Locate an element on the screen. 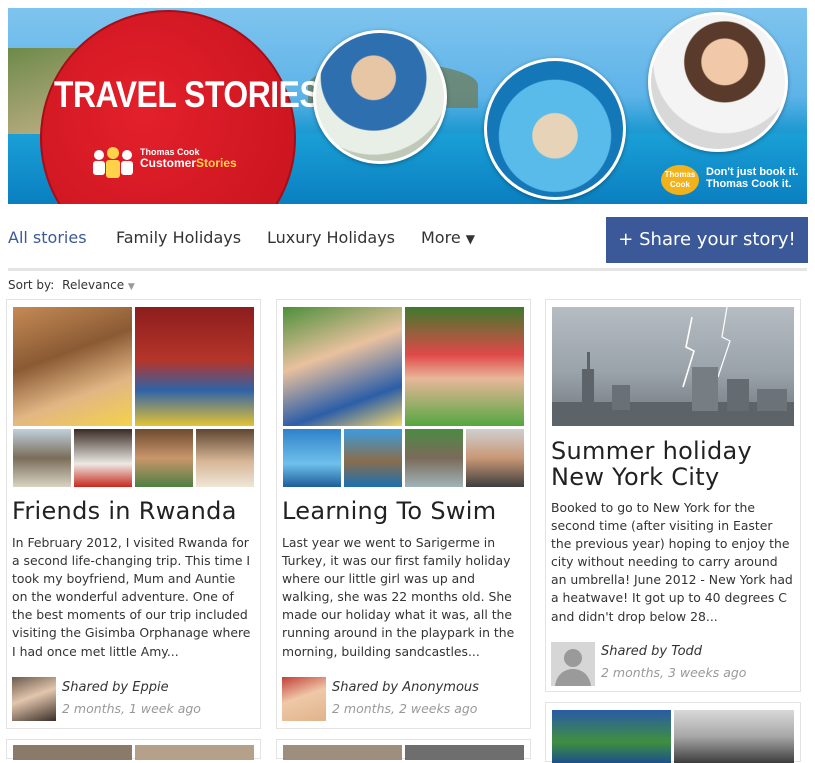  story-title: Friends in Rwanda is located at coordinates (132, 511).